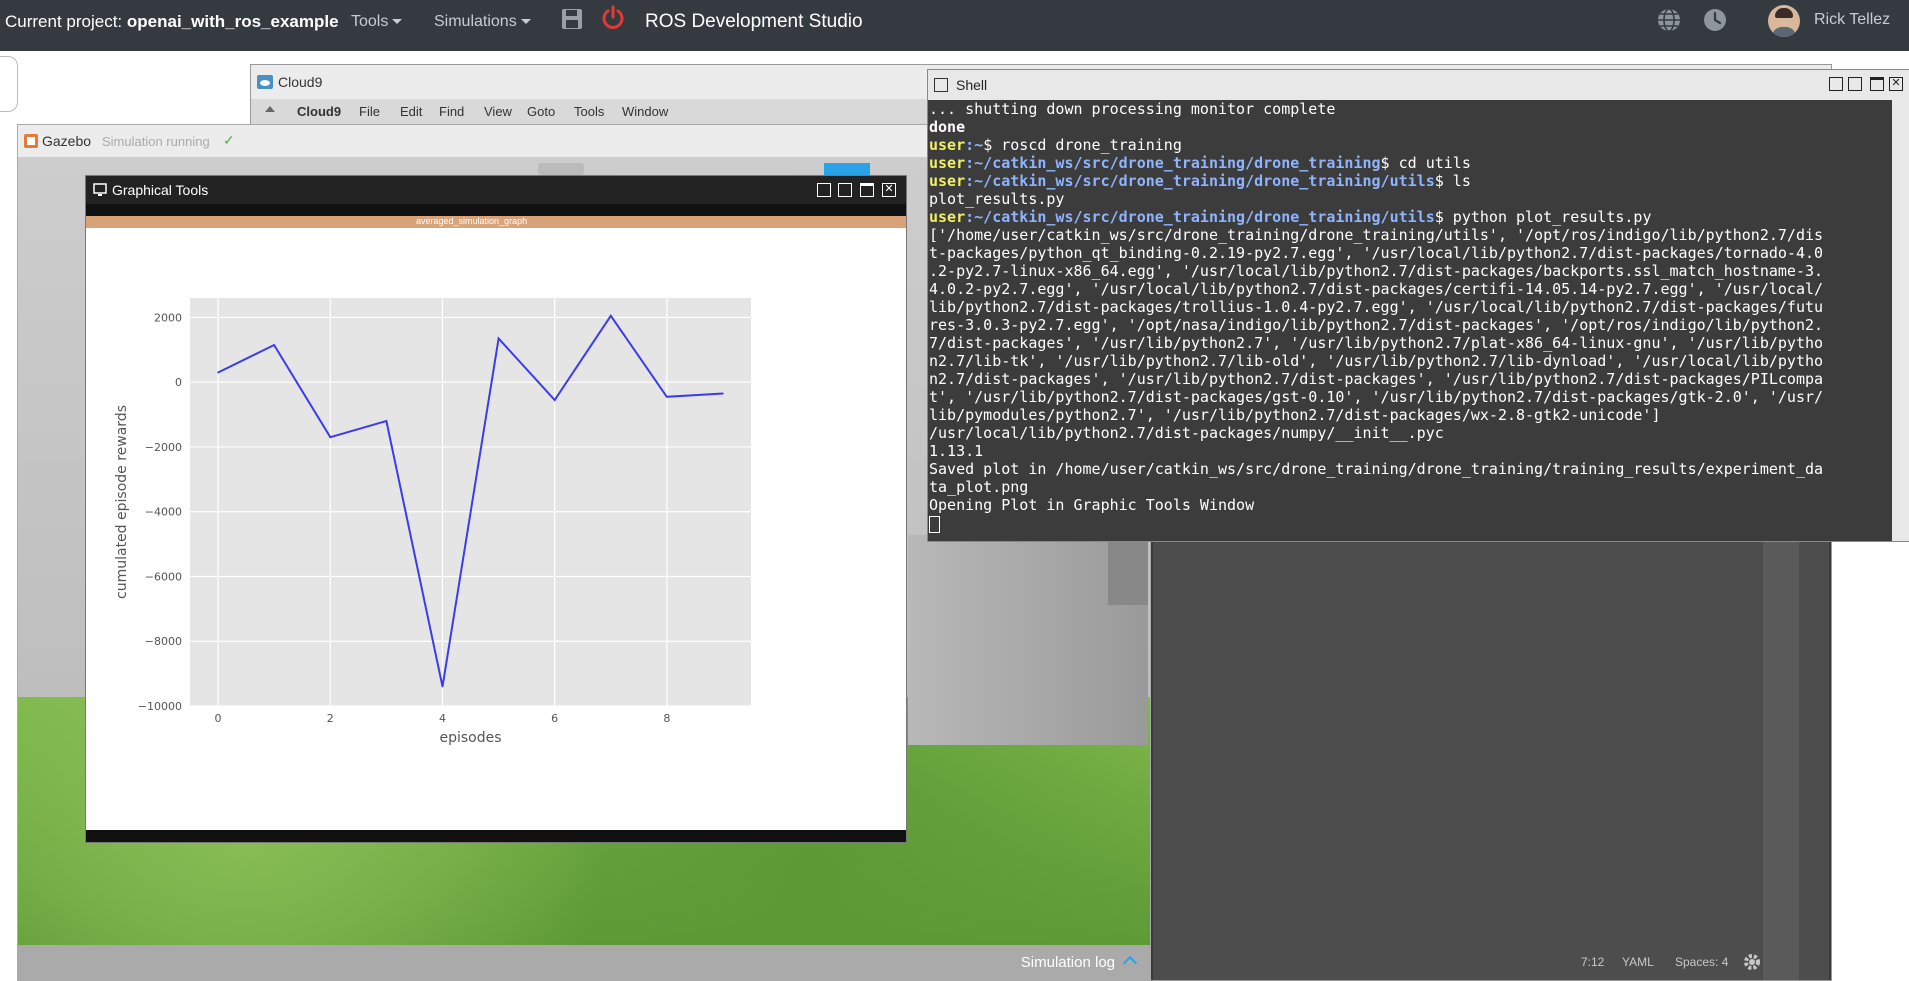  Describe the element at coordinates (645, 111) in the screenshot. I see `menu-window: Window` at that location.